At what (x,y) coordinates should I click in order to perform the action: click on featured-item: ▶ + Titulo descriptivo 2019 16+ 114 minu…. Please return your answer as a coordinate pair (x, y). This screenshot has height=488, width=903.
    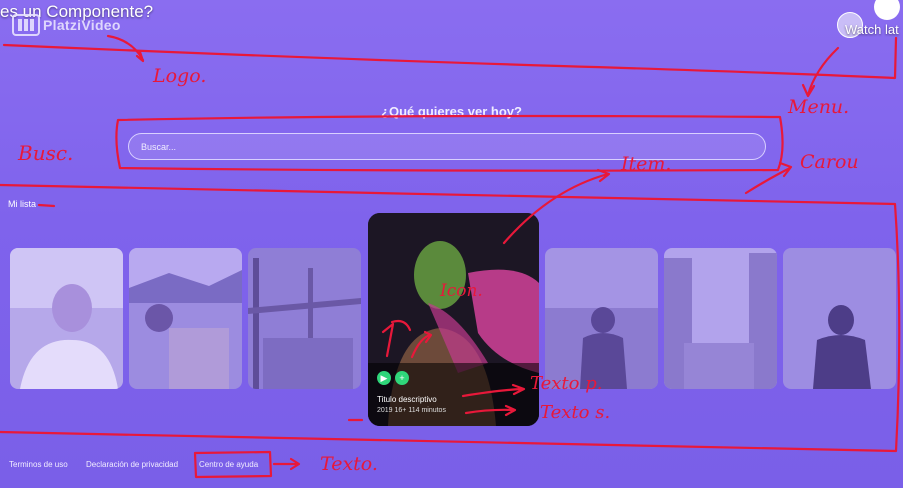
    Looking at the image, I should click on (453, 319).